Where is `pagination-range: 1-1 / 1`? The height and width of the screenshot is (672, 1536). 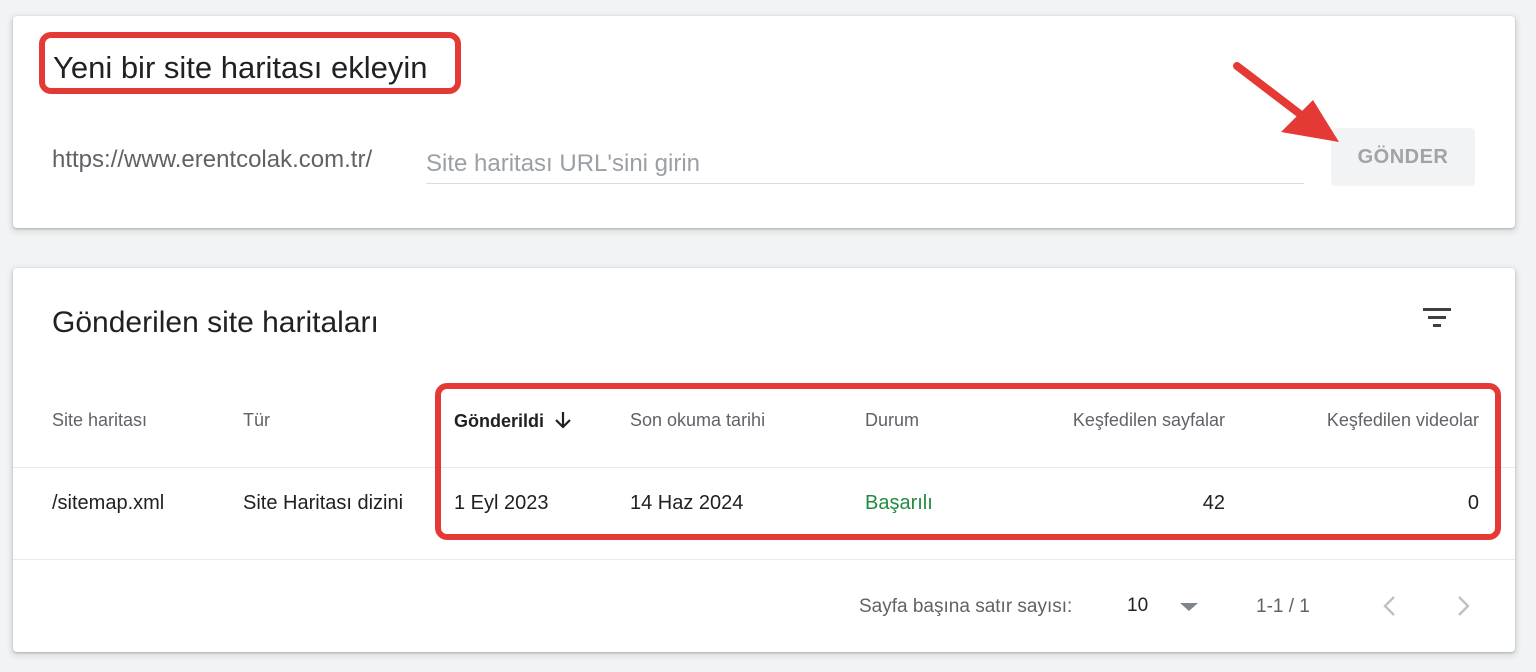
pagination-range: 1-1 / 1 is located at coordinates (1283, 606).